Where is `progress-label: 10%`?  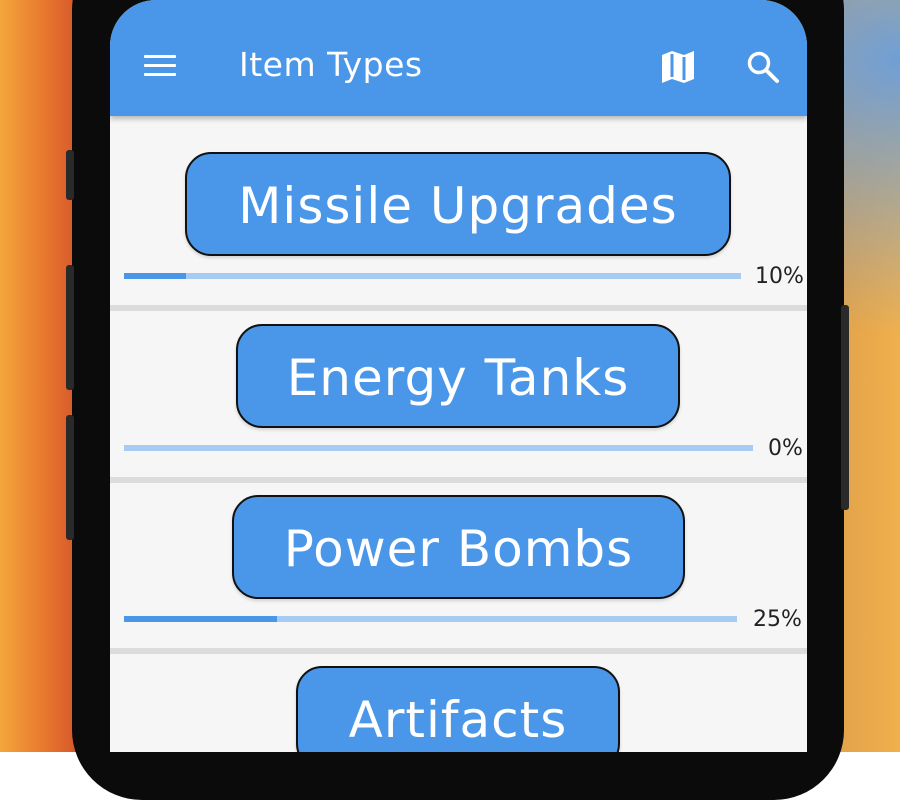 progress-label: 10% is located at coordinates (779, 276).